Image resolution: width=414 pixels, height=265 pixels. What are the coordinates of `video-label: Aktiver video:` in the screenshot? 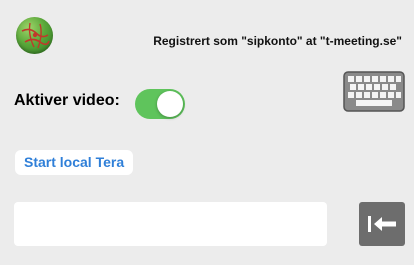 It's located at (67, 100).